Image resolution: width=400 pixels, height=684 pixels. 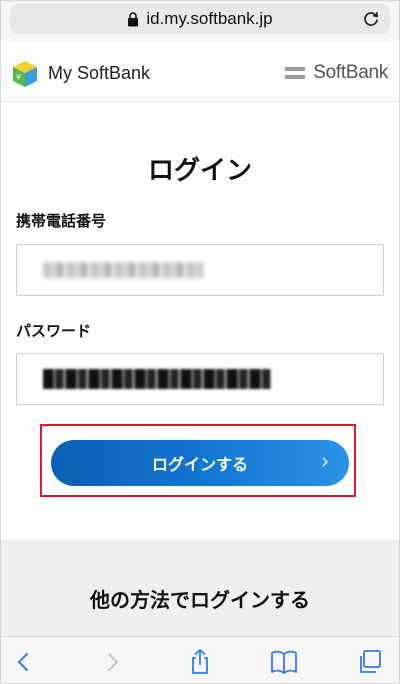 I want to click on login-button-label: ログインする, so click(x=199, y=465).